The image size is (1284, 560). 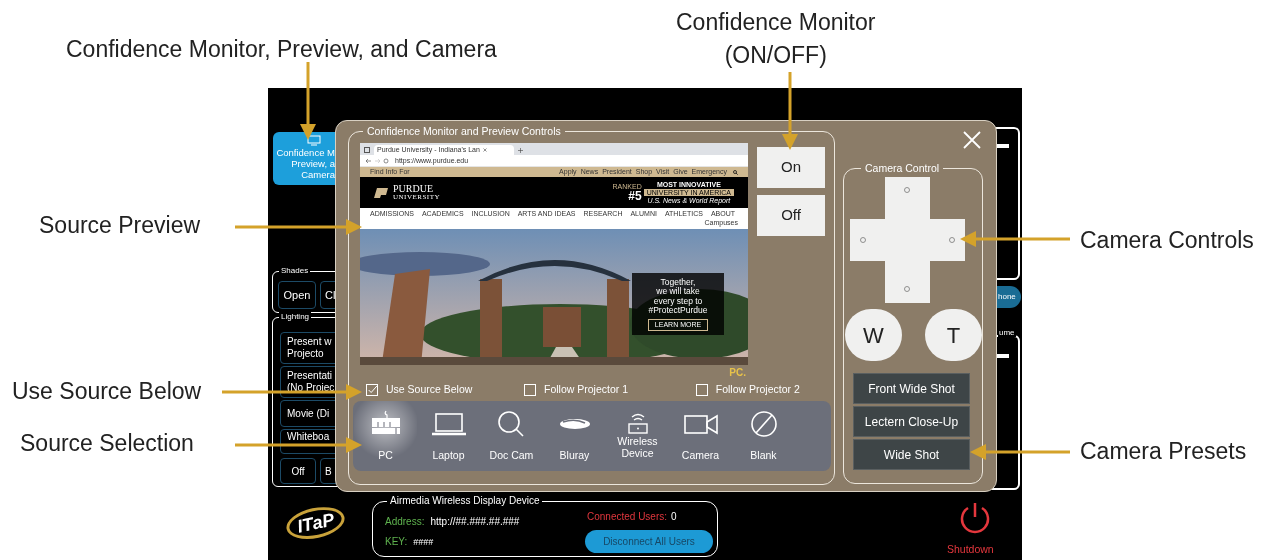 I want to click on section-title: Camera Control, so click(x=902, y=168).